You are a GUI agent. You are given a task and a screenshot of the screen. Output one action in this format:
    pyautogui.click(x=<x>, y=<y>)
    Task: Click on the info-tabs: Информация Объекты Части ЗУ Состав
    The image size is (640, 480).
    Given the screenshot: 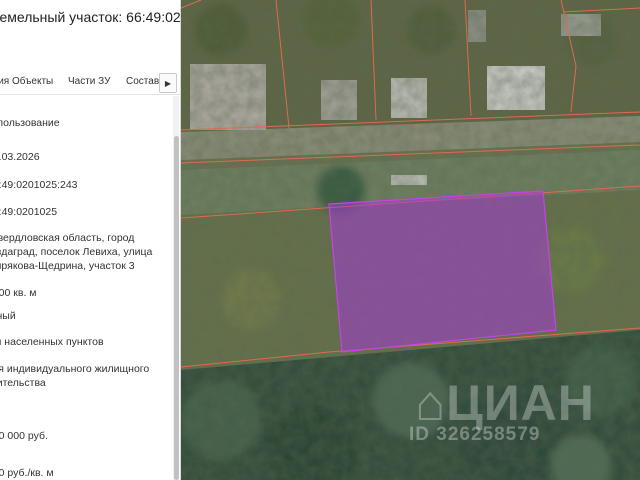 What is the action you would take?
    pyautogui.click(x=90, y=82)
    